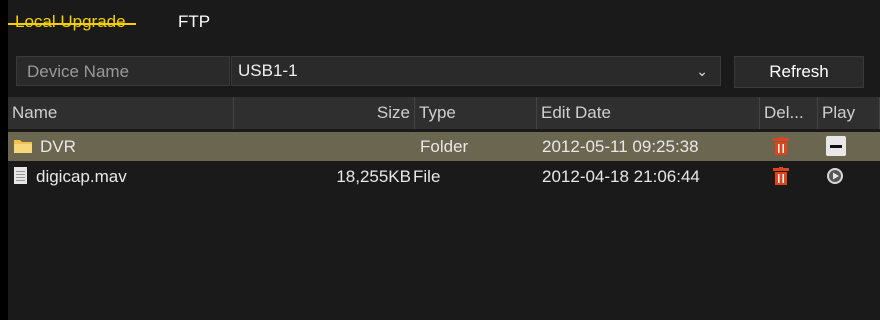 The image size is (880, 320). Describe the element at coordinates (121, 113) in the screenshot. I see `column-header-name: Name` at that location.